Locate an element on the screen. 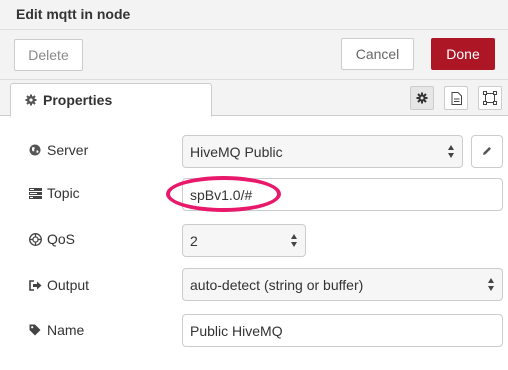  globe-icon is located at coordinates (35, 150).